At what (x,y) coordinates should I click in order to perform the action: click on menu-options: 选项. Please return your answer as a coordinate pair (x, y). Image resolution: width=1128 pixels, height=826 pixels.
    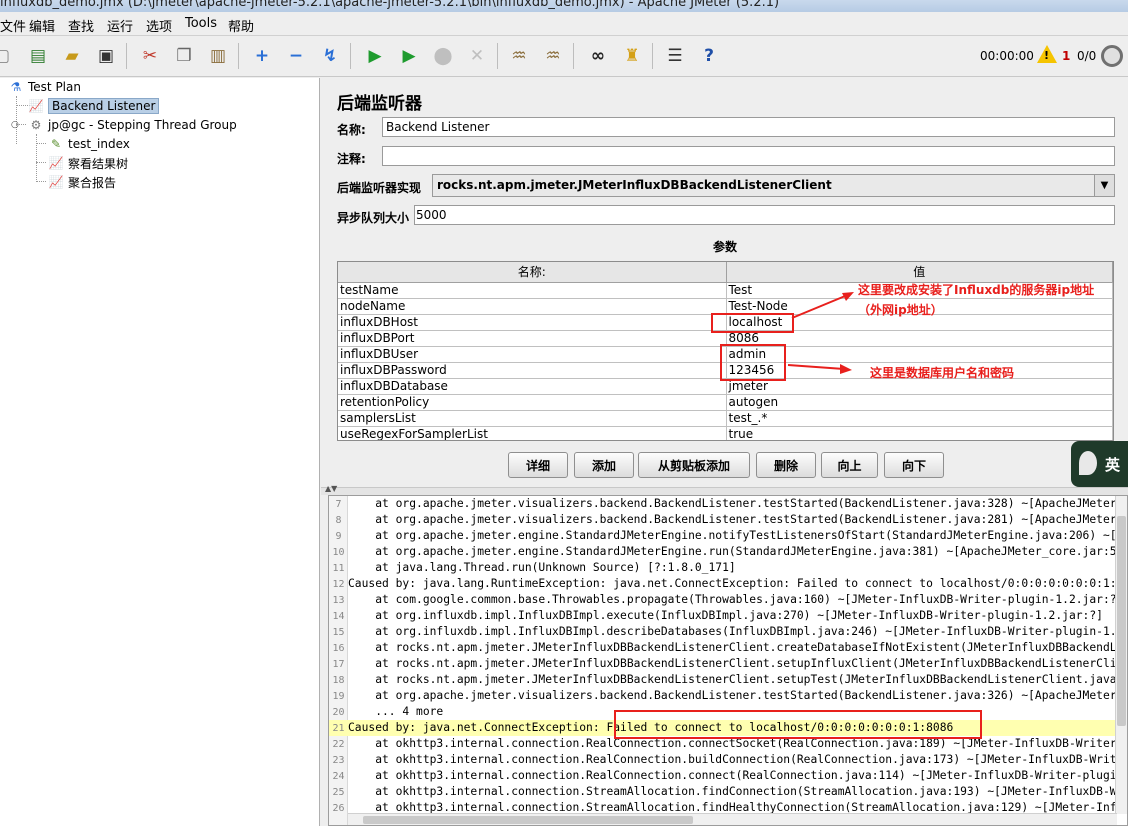
    Looking at the image, I should click on (159, 25).